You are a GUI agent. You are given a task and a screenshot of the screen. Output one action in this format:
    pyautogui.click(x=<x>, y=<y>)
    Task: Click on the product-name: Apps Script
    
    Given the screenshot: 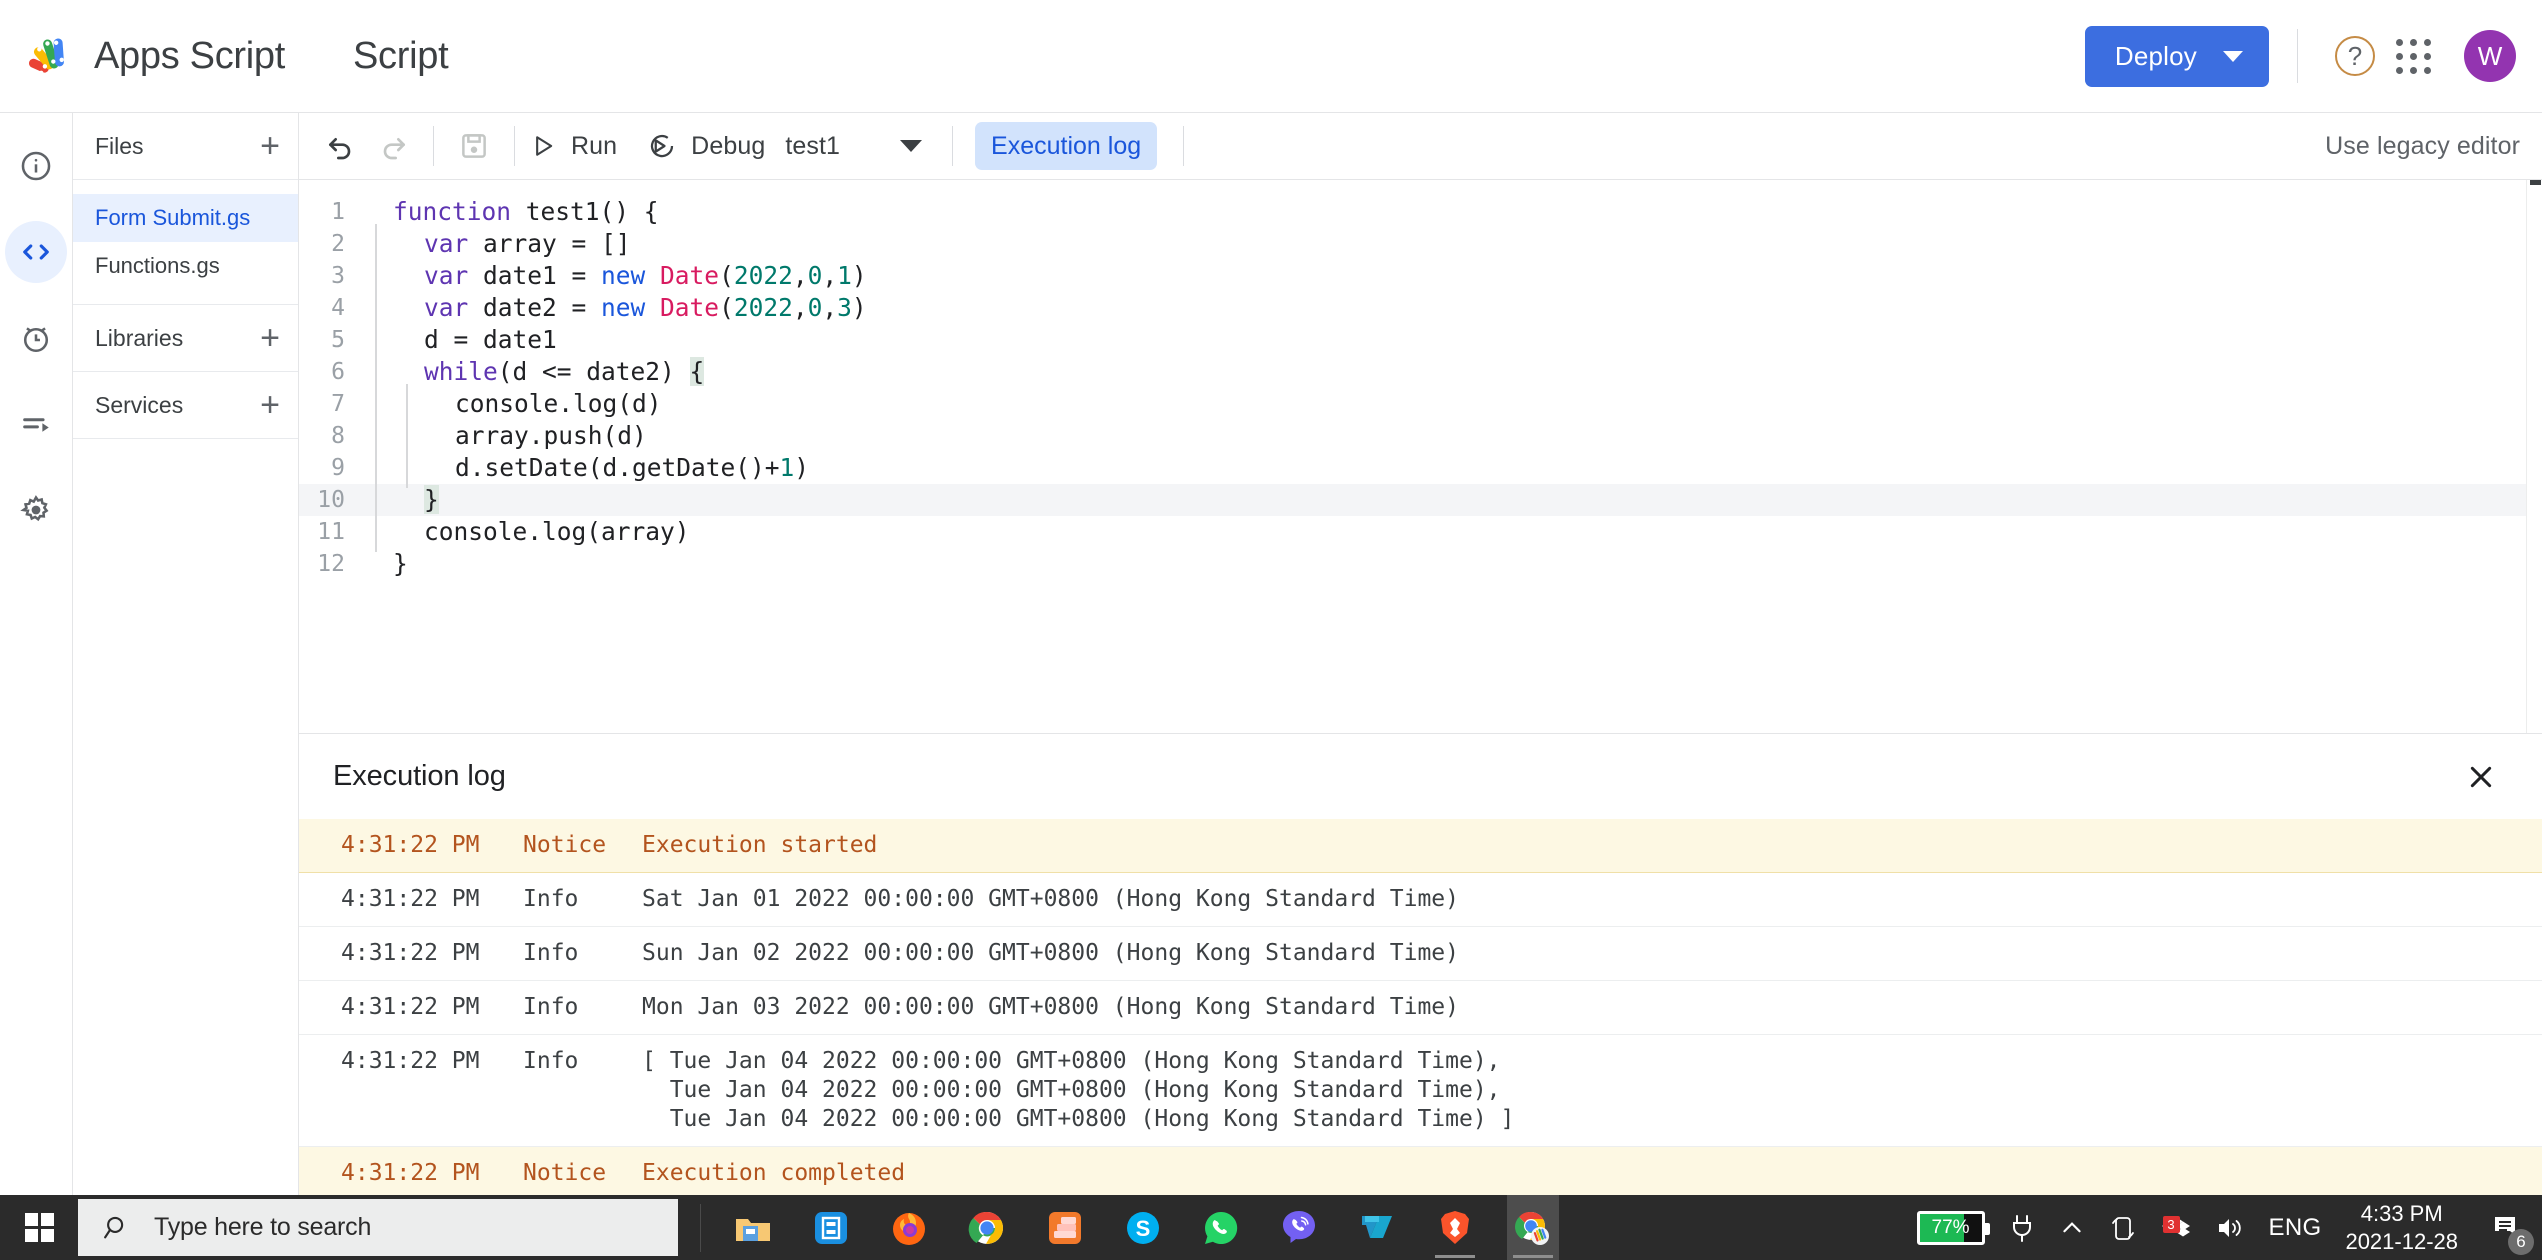 What is the action you would take?
    pyautogui.click(x=190, y=55)
    